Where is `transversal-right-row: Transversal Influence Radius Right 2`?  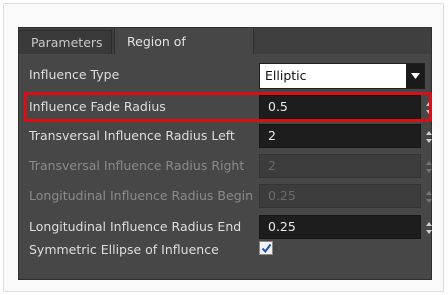 transversal-right-row: Transversal Influence Radius Right 2 is located at coordinates (225, 166).